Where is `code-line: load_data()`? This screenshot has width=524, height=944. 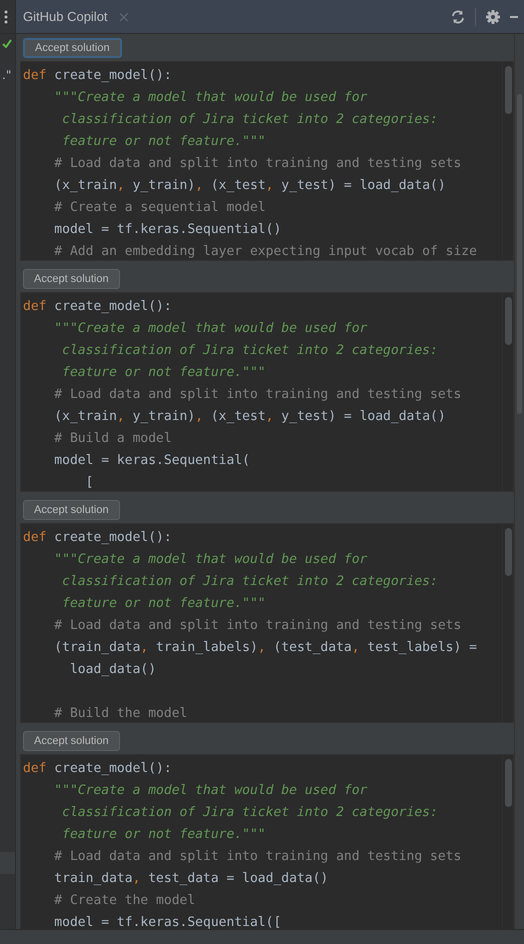 code-line: load_data() is located at coordinates (113, 670).